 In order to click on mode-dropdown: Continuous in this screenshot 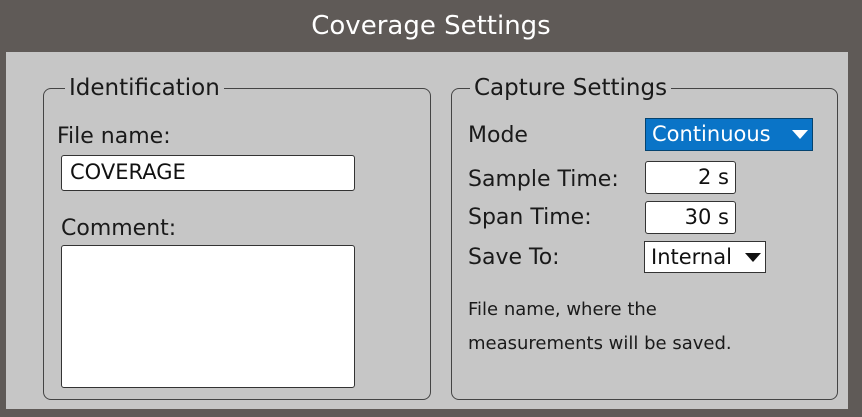, I will do `click(729, 134)`.